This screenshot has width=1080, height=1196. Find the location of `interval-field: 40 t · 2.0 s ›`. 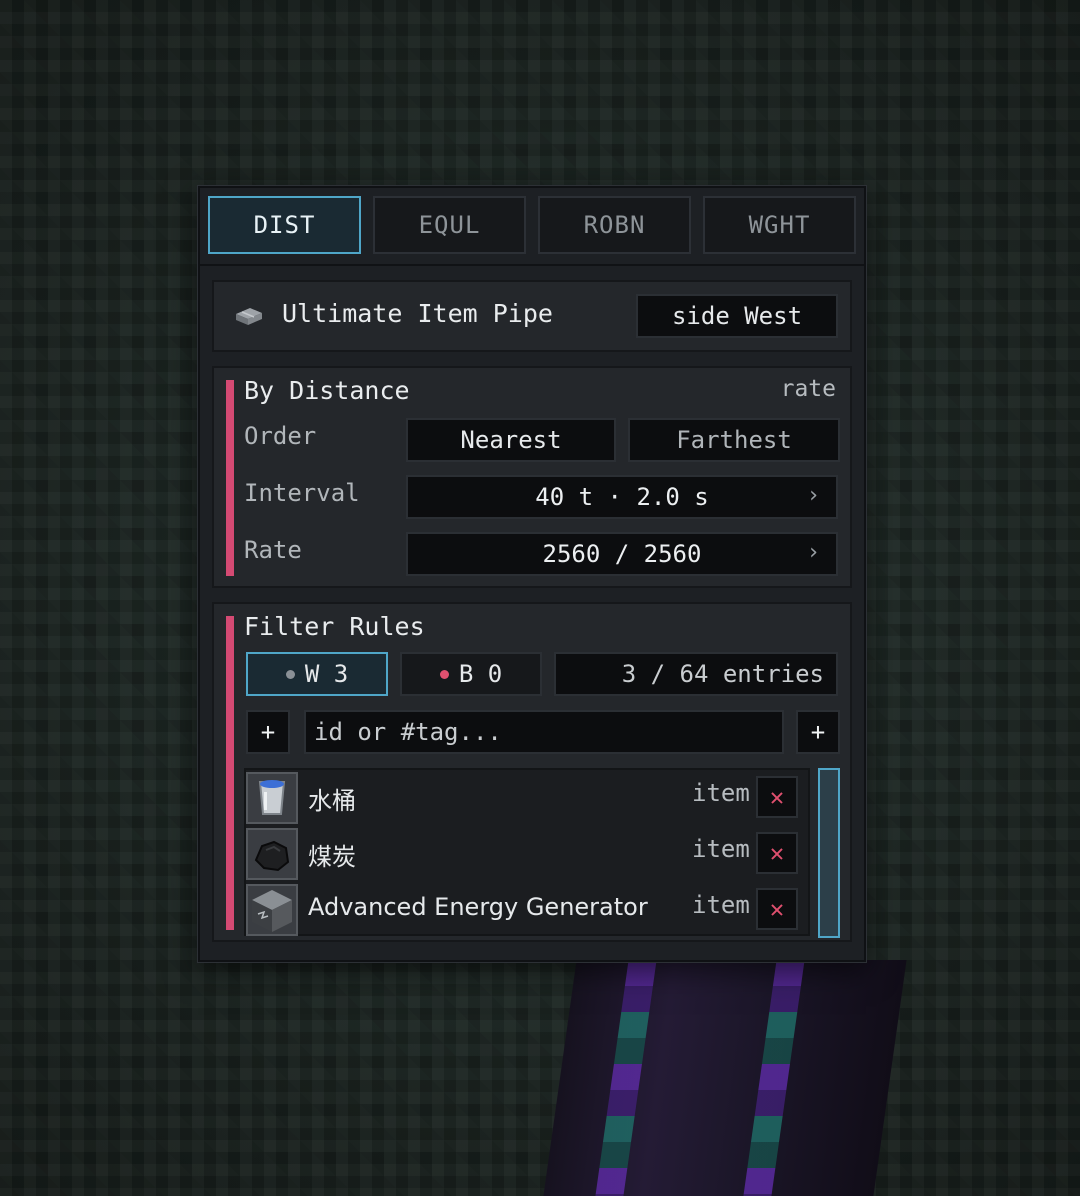

interval-field: 40 t · 2.0 s › is located at coordinates (622, 497).